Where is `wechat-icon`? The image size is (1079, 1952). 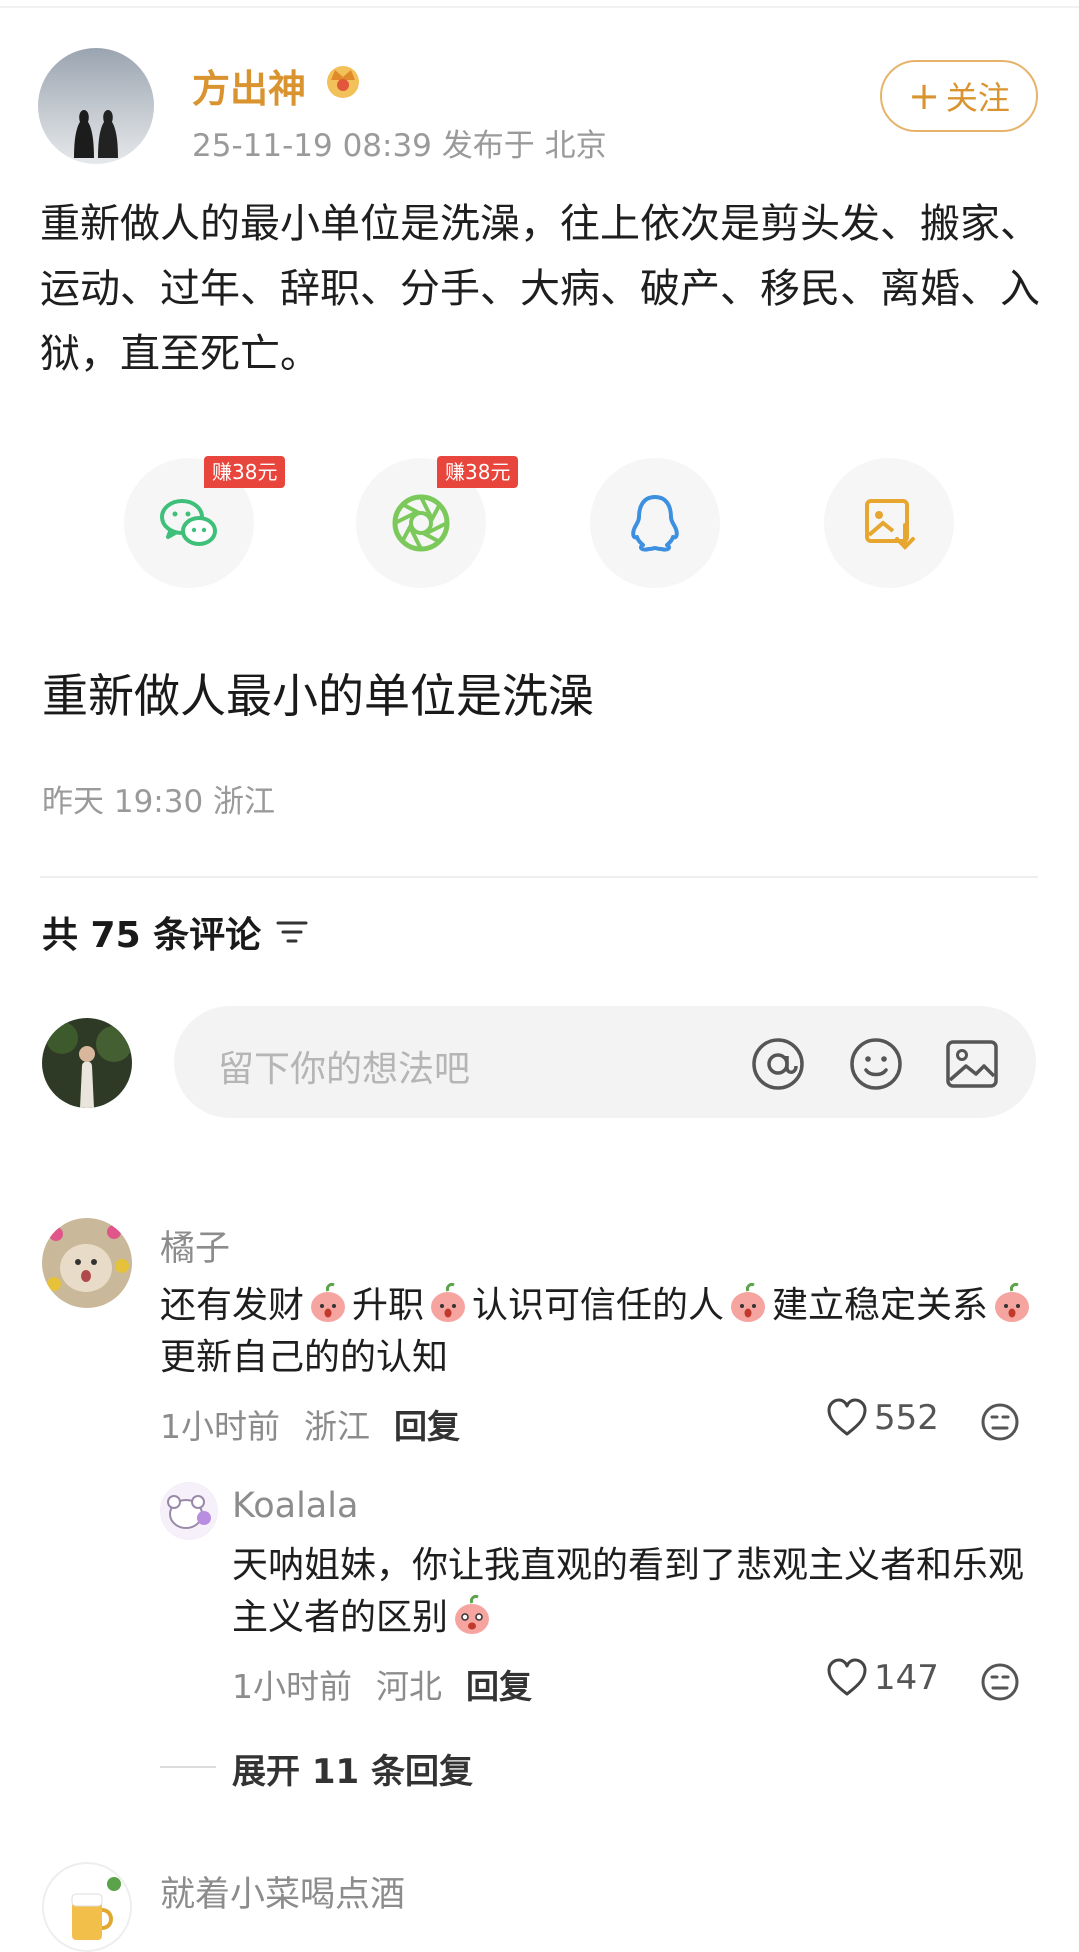 wechat-icon is located at coordinates (188, 522).